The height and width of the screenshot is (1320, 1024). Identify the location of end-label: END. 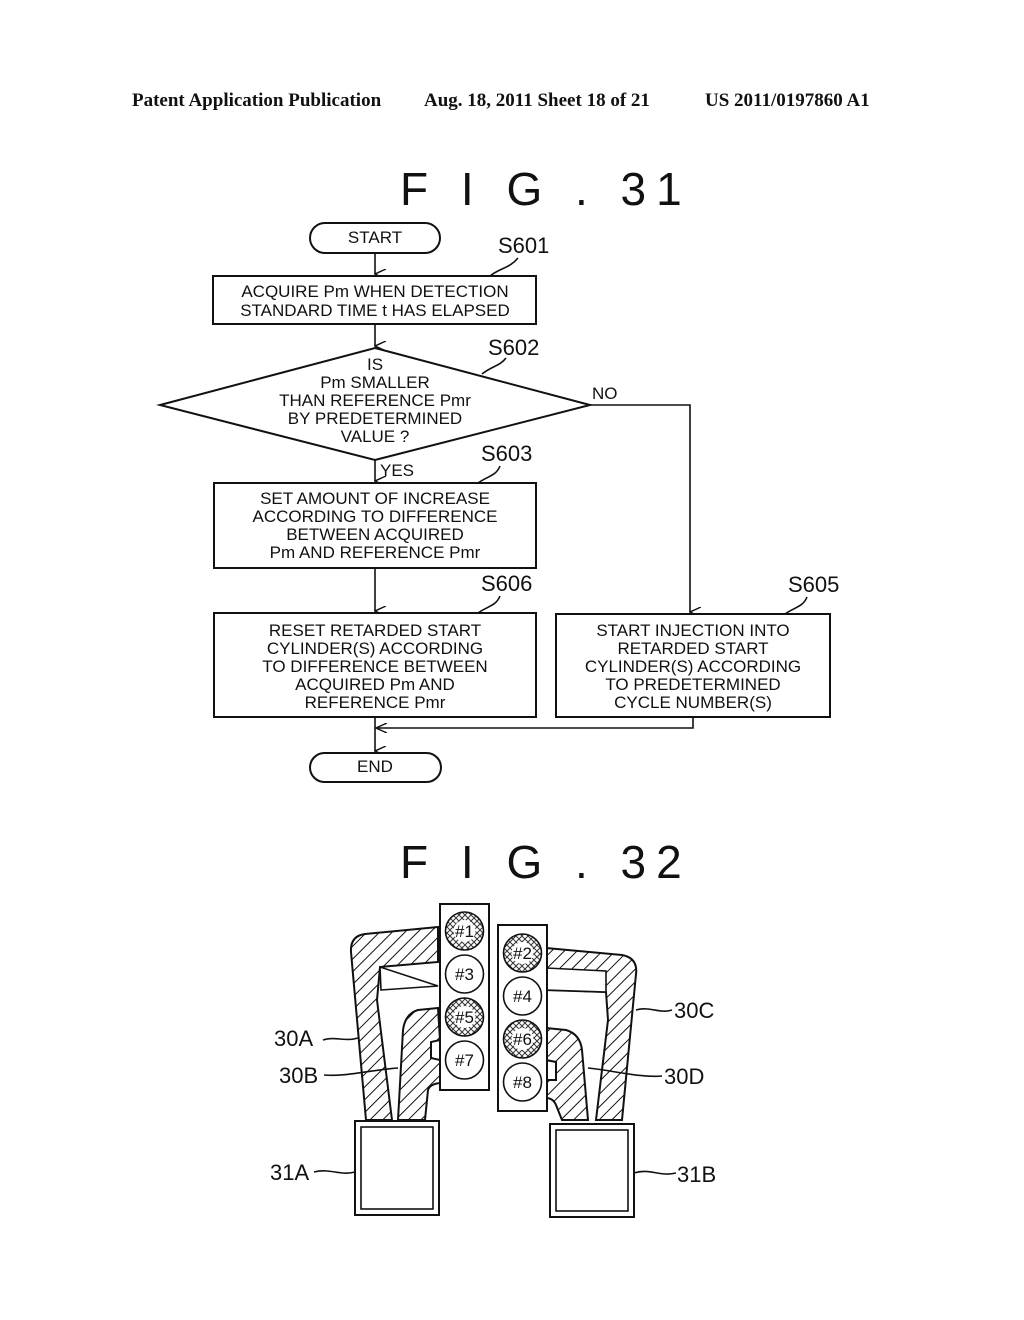
(375, 766).